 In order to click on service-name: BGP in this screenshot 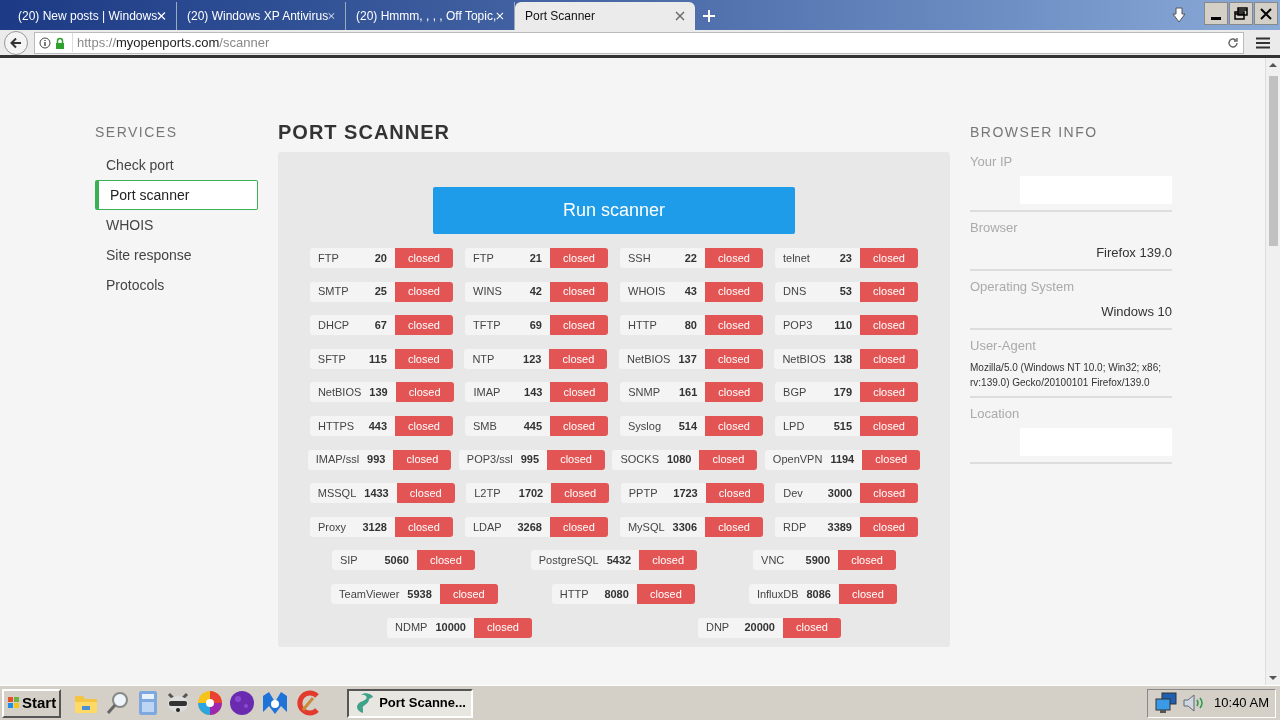, I will do `click(795, 393)`.